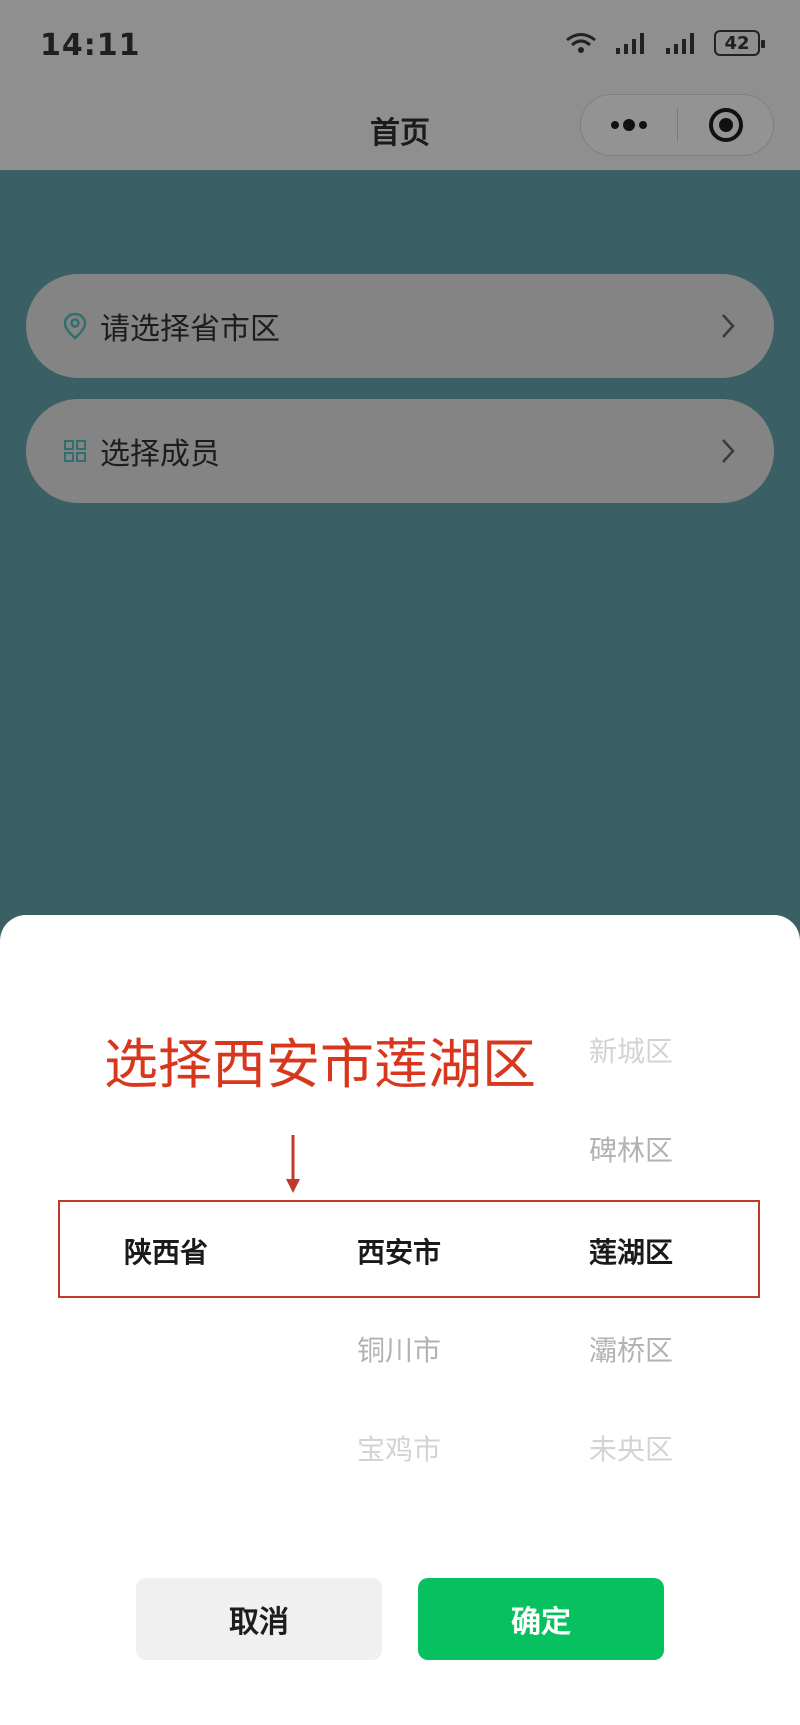 Image resolution: width=800 pixels, height=1725 pixels. What do you see at coordinates (400, 46) in the screenshot?
I see `status-bar: 14:11 42` at bounding box center [400, 46].